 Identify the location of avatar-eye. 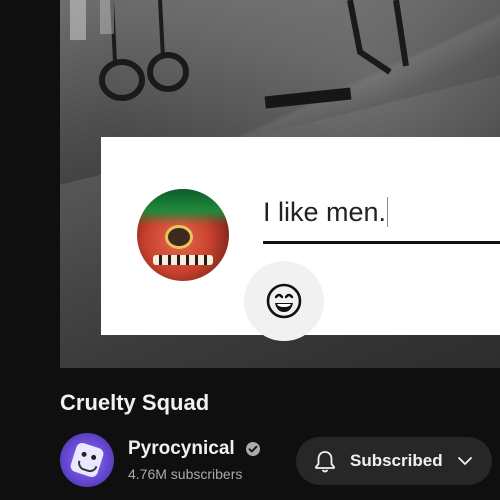
(179, 237).